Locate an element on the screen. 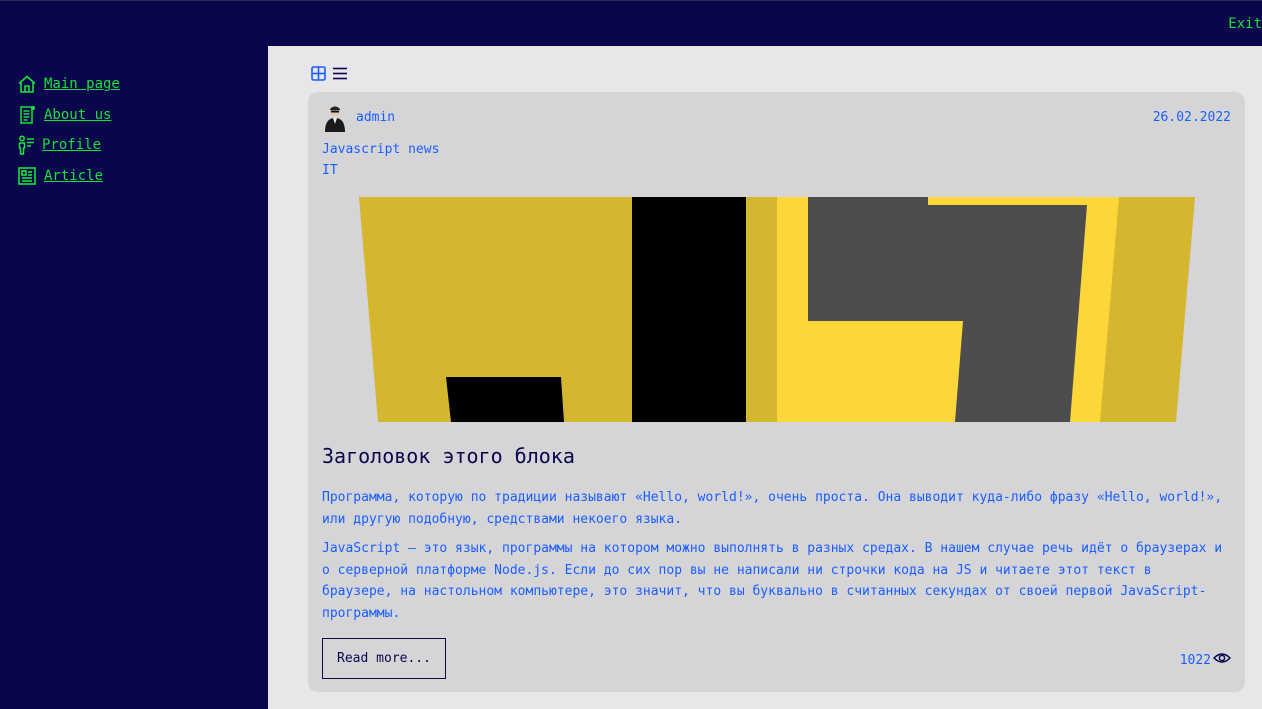  profile-icon is located at coordinates (26, 145).